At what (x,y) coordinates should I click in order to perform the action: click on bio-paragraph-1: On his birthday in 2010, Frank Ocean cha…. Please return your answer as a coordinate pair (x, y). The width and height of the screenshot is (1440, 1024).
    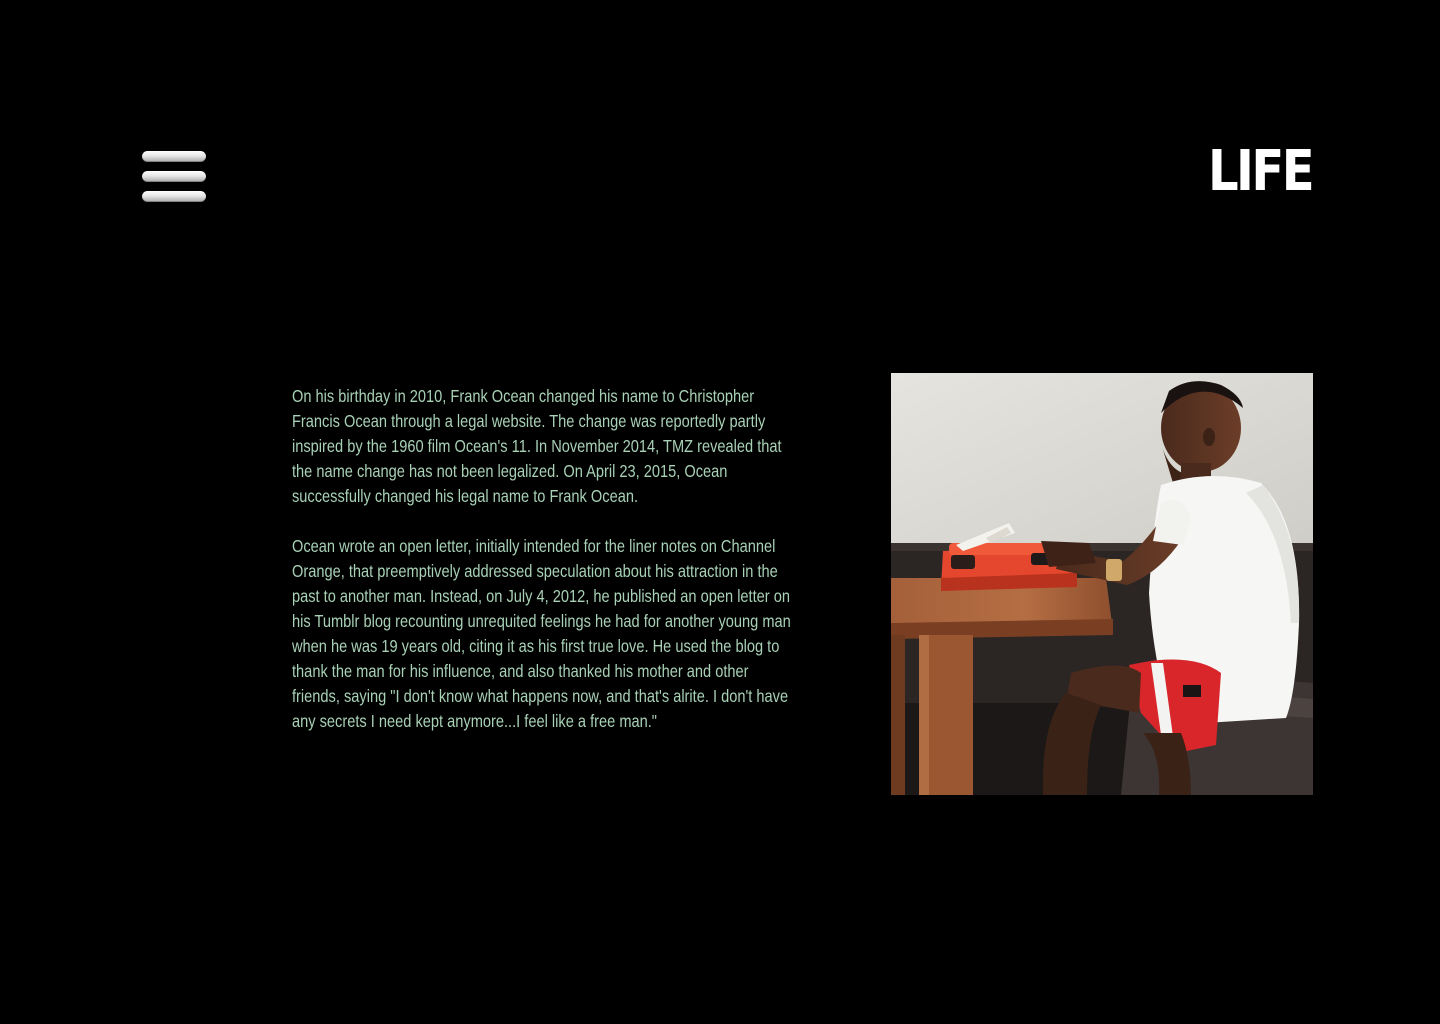
    Looking at the image, I should click on (537, 446).